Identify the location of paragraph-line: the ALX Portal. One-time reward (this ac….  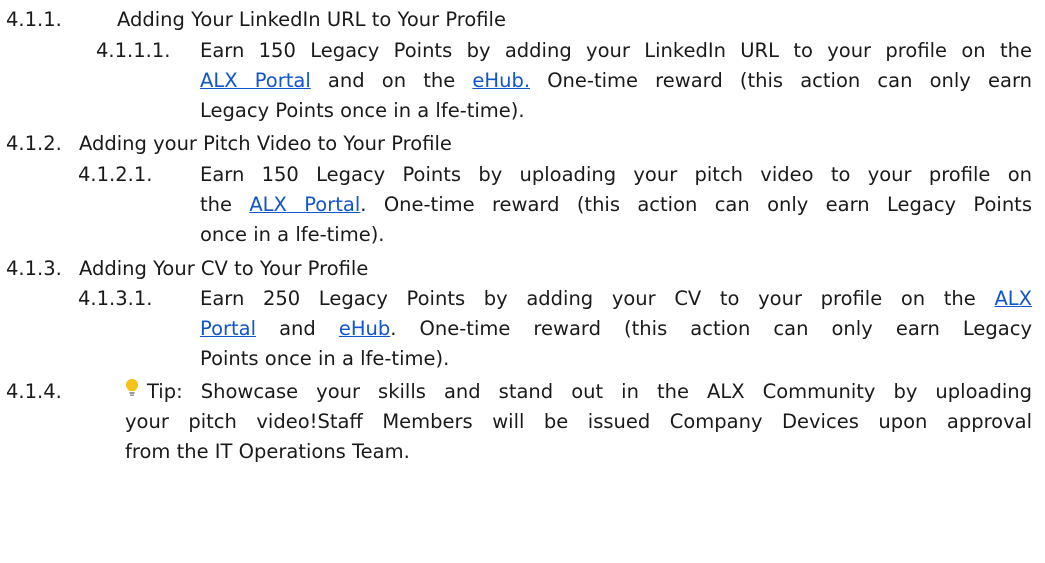
(616, 204).